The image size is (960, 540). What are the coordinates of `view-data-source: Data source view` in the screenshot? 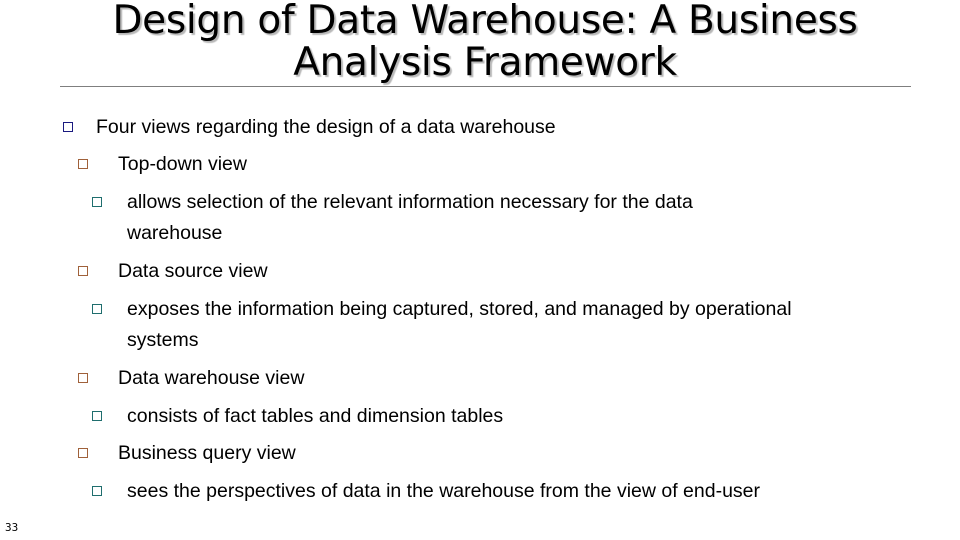 It's located at (193, 271).